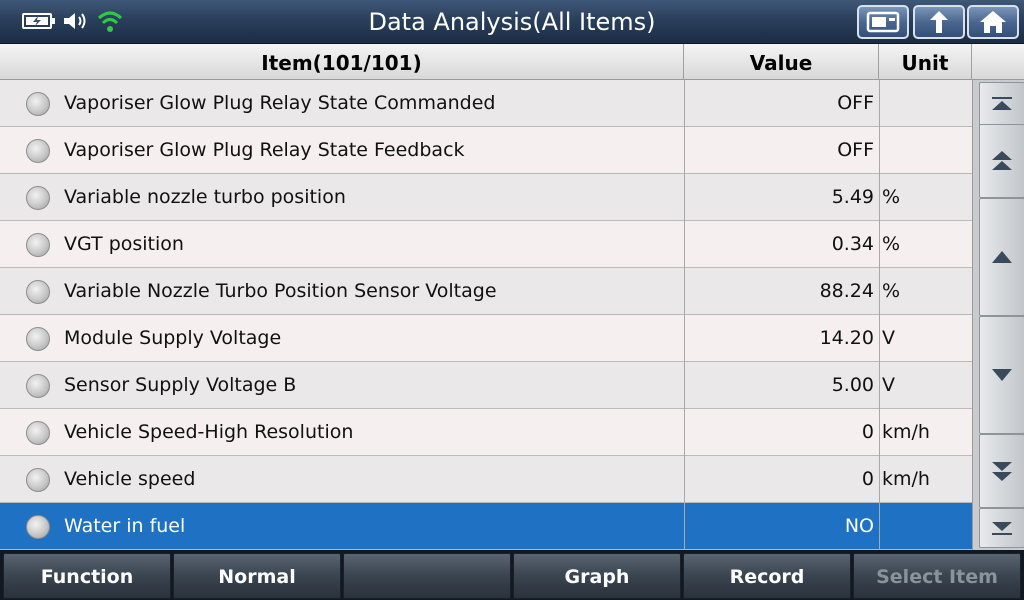  What do you see at coordinates (846, 291) in the screenshot?
I see `item-value: 88.24` at bounding box center [846, 291].